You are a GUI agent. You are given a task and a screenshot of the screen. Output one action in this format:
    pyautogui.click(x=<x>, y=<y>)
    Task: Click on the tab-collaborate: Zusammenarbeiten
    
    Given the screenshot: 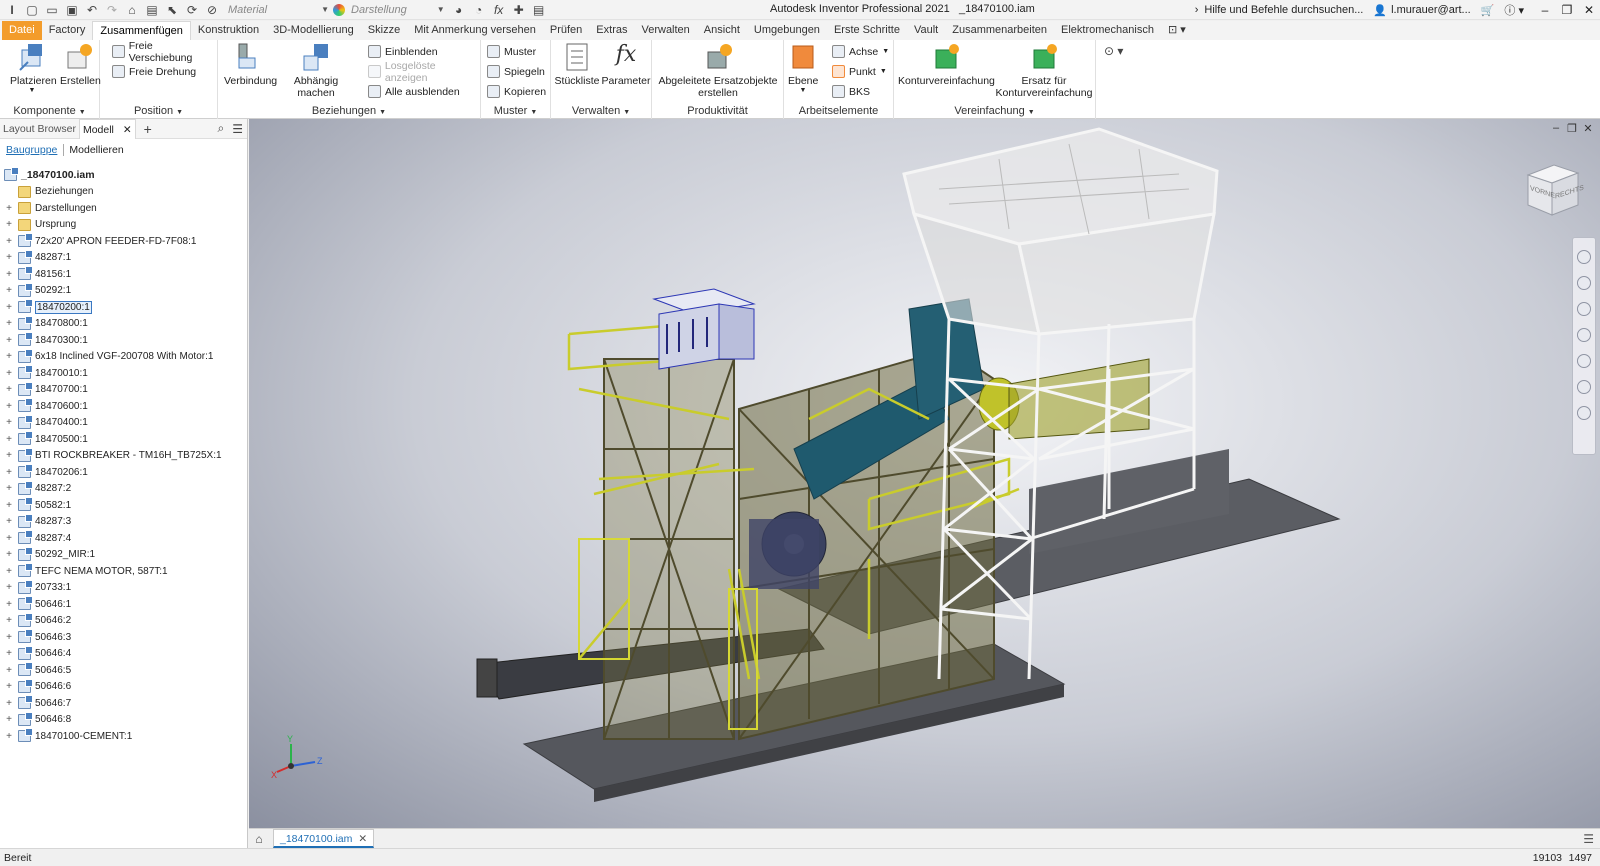 What is the action you would take?
    pyautogui.click(x=999, y=30)
    